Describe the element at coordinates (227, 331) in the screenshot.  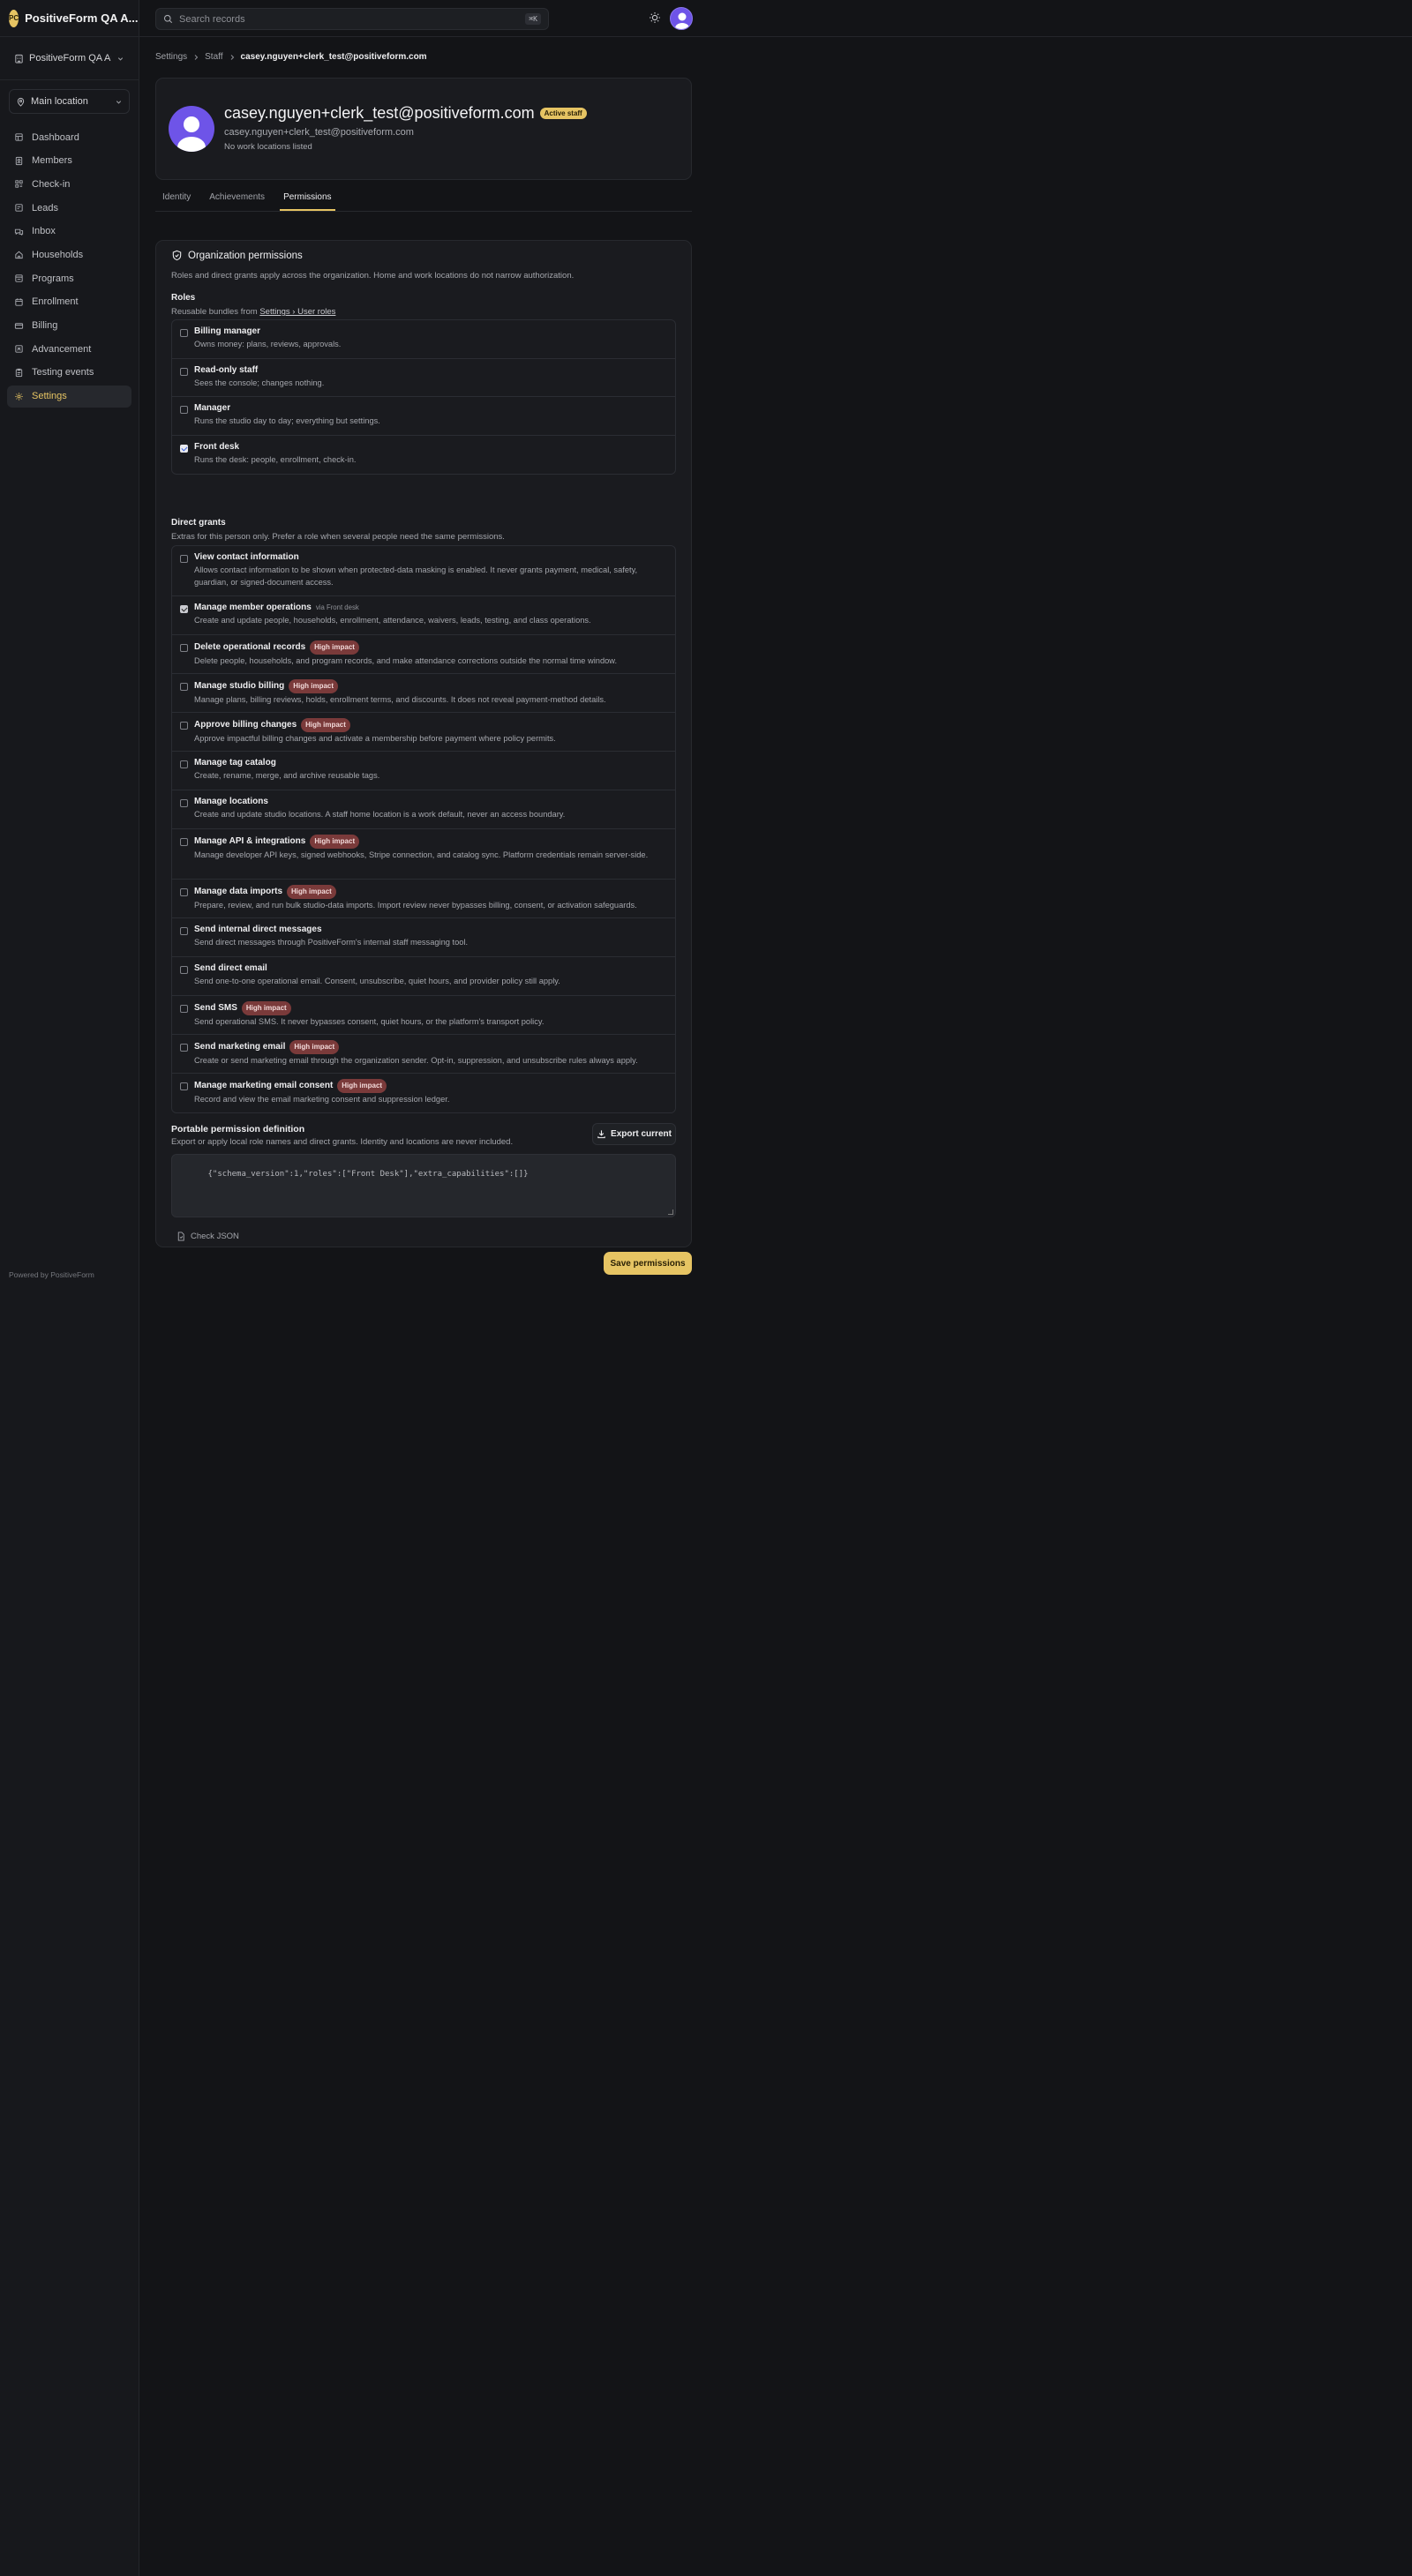
I see `role-name: Billing manager` at that location.